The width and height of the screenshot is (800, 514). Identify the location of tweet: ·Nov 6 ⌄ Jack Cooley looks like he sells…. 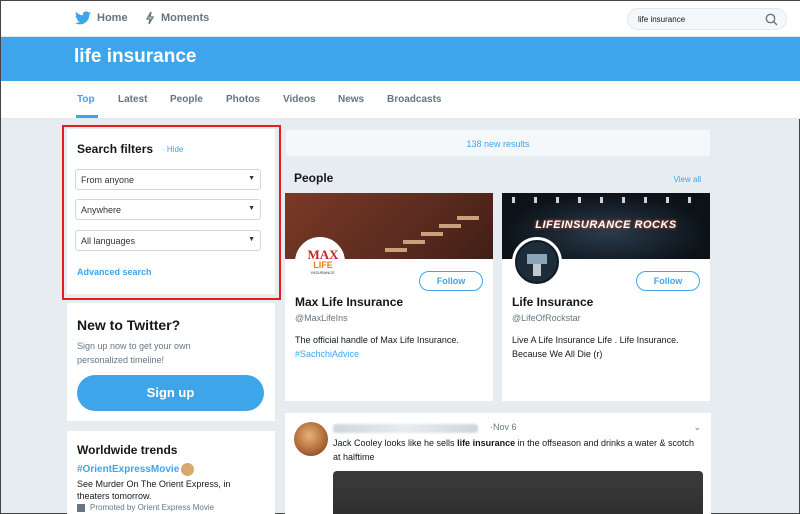
(498, 463).